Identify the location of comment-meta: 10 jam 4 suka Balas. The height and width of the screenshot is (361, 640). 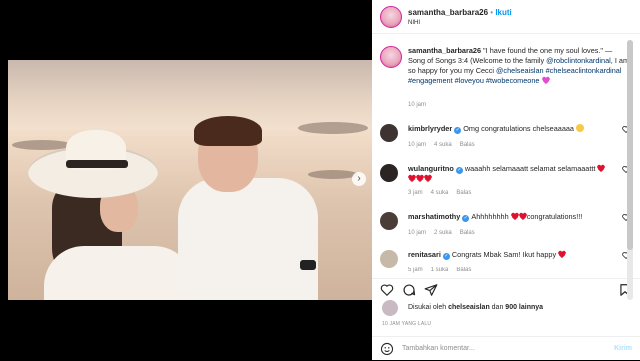
(445, 145).